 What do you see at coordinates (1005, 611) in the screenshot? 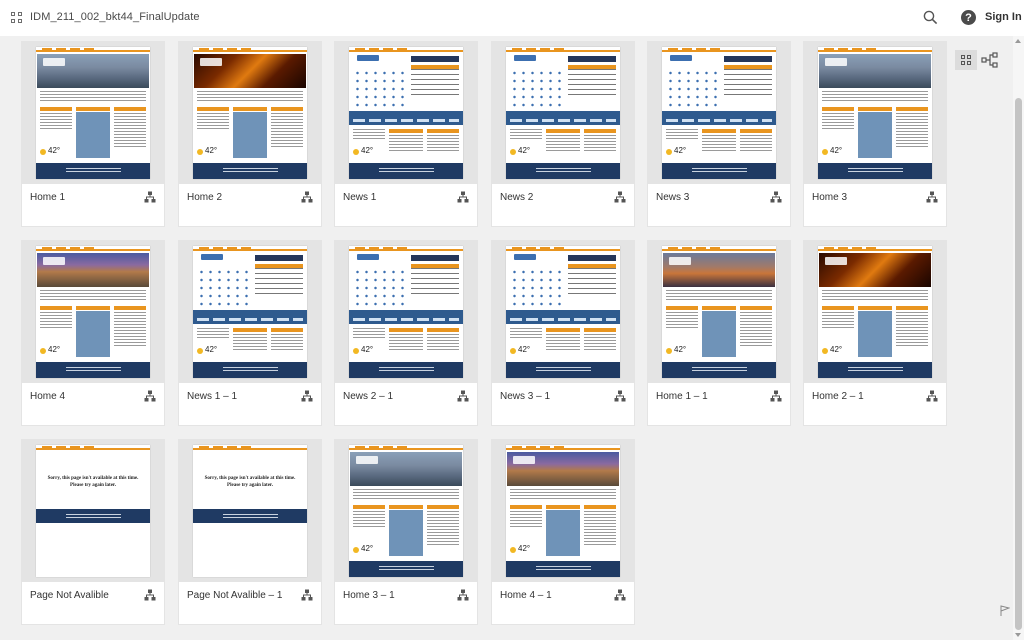
I see `feedback-flag-icon` at bounding box center [1005, 611].